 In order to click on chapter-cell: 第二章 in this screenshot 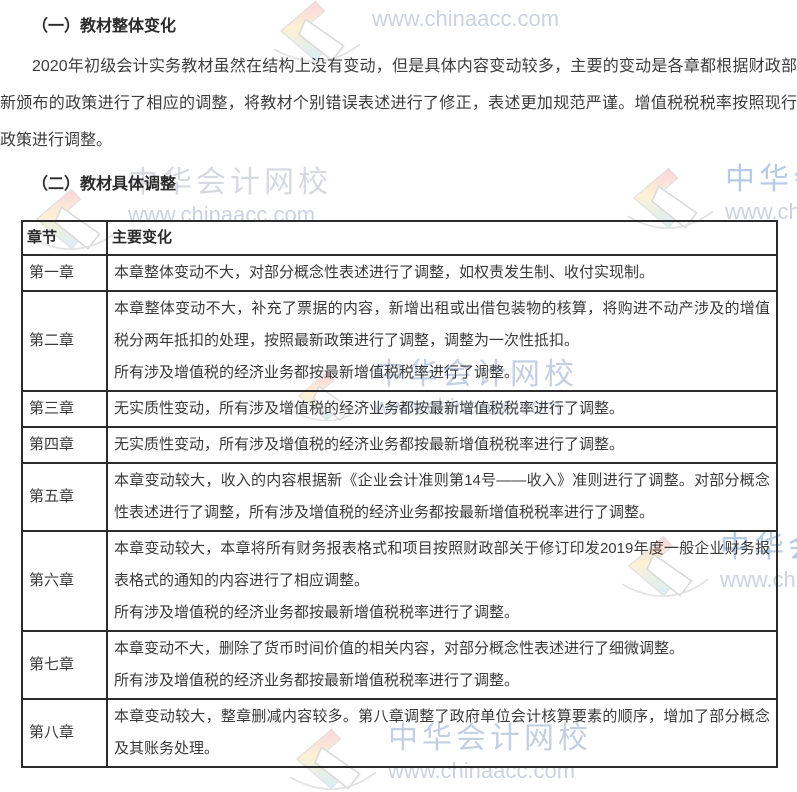, I will do `click(64, 341)`.